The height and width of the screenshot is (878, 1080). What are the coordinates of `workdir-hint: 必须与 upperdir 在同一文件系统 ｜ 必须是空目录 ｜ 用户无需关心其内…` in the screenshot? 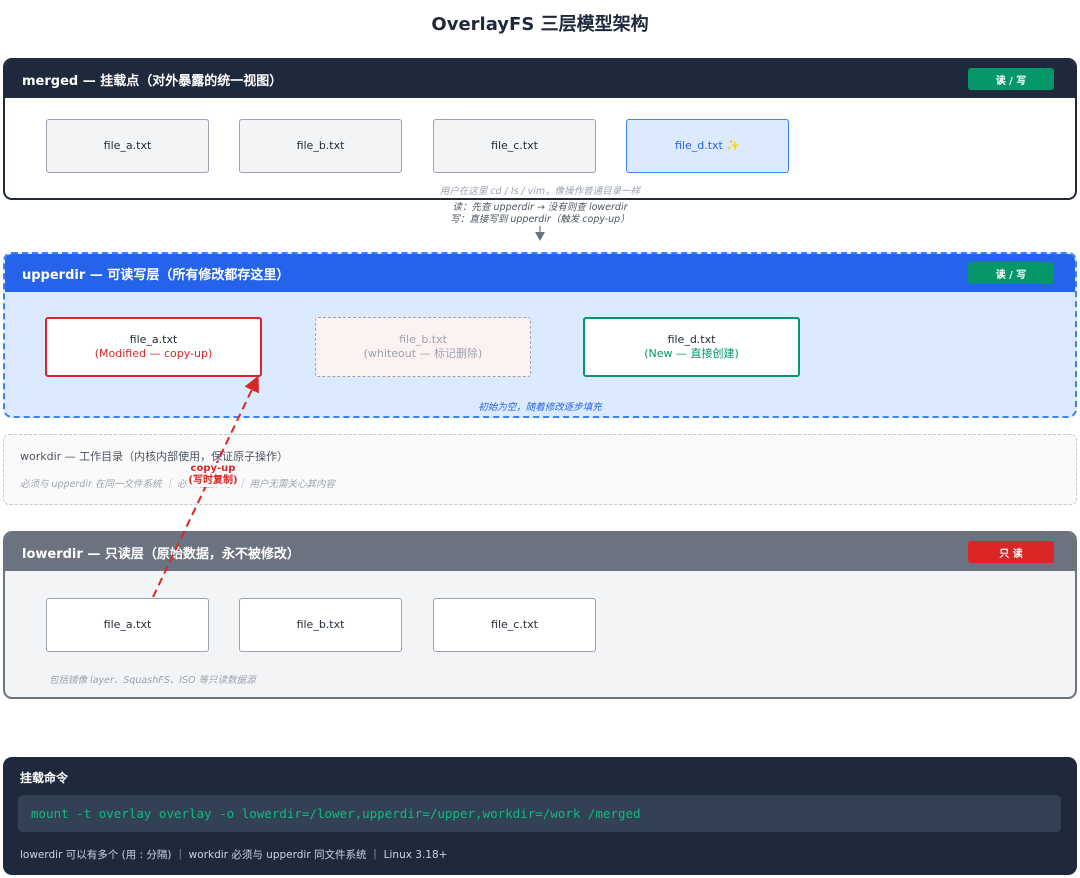 It's located at (178, 484).